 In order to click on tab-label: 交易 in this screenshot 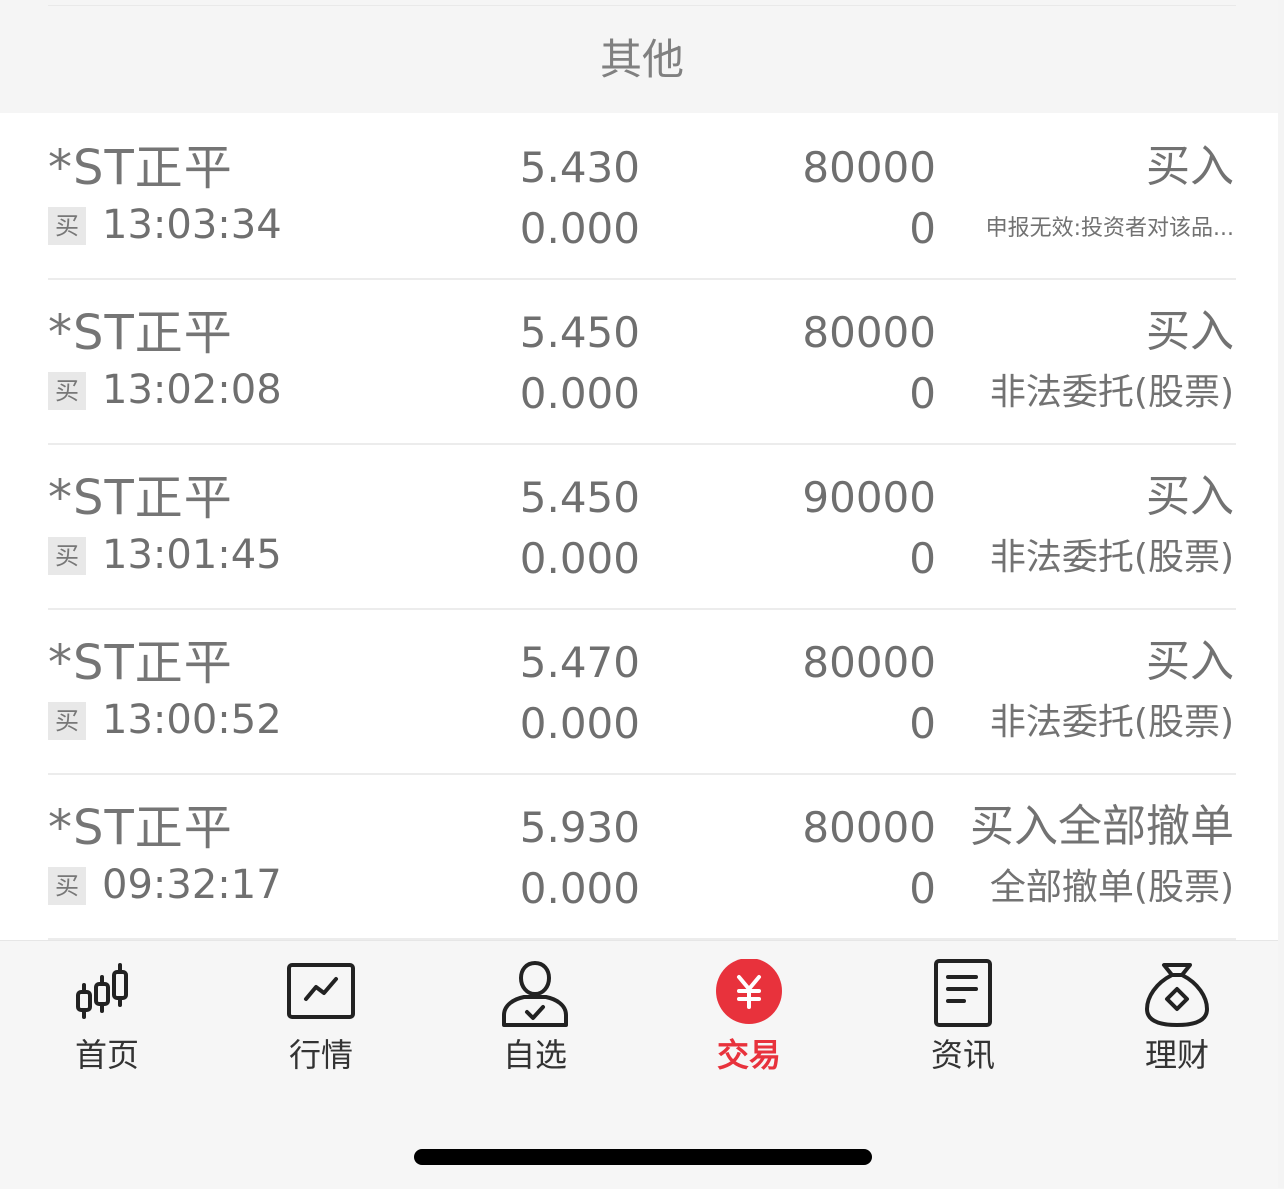, I will do `click(748, 1055)`.